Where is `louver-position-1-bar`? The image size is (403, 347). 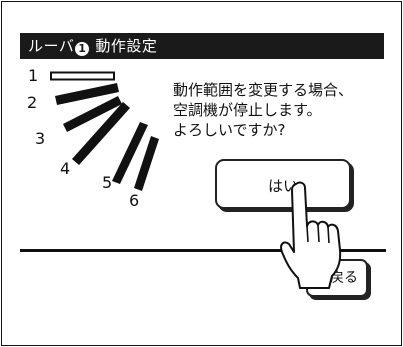 louver-position-1-bar is located at coordinates (82, 76).